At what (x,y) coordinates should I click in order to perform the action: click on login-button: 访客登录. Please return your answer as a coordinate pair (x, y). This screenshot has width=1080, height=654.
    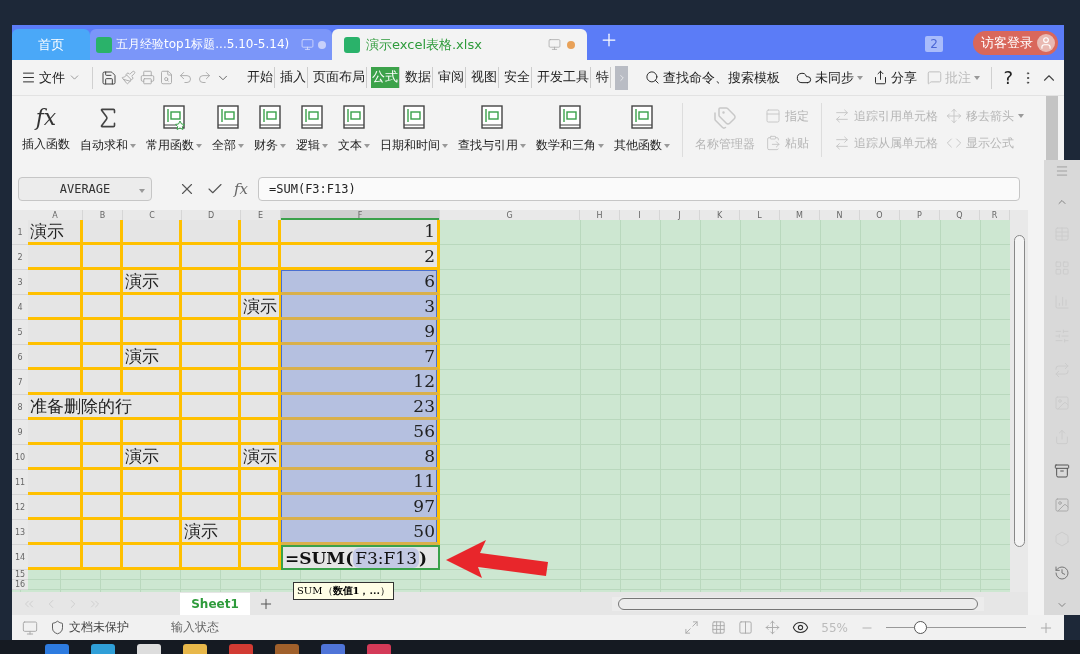
    Looking at the image, I should click on (1015, 43).